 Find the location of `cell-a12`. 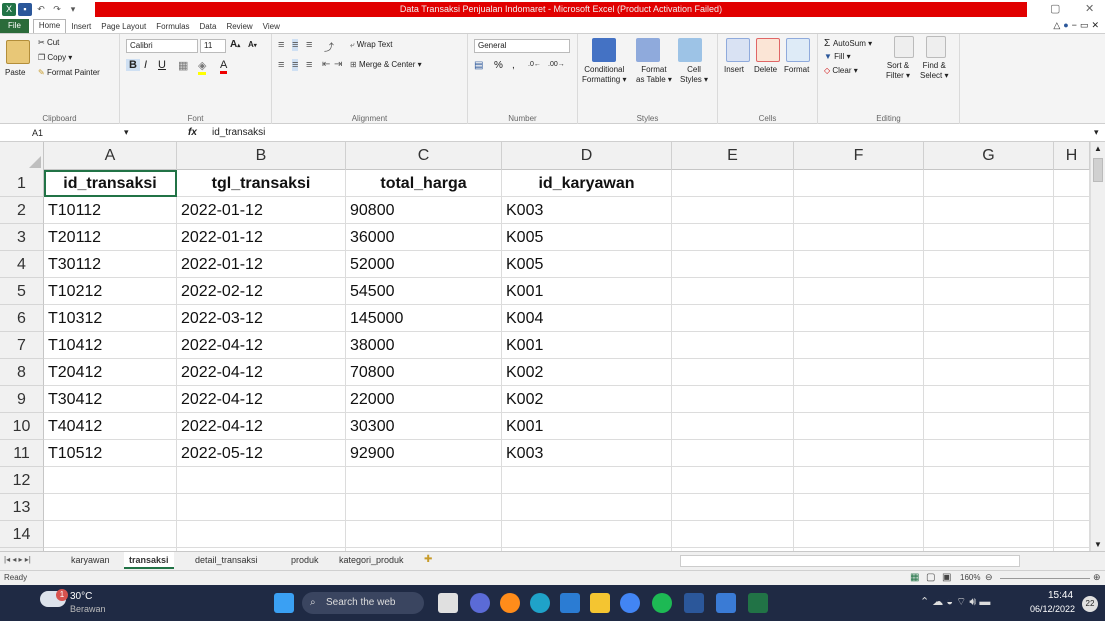

cell-a12 is located at coordinates (110, 480).